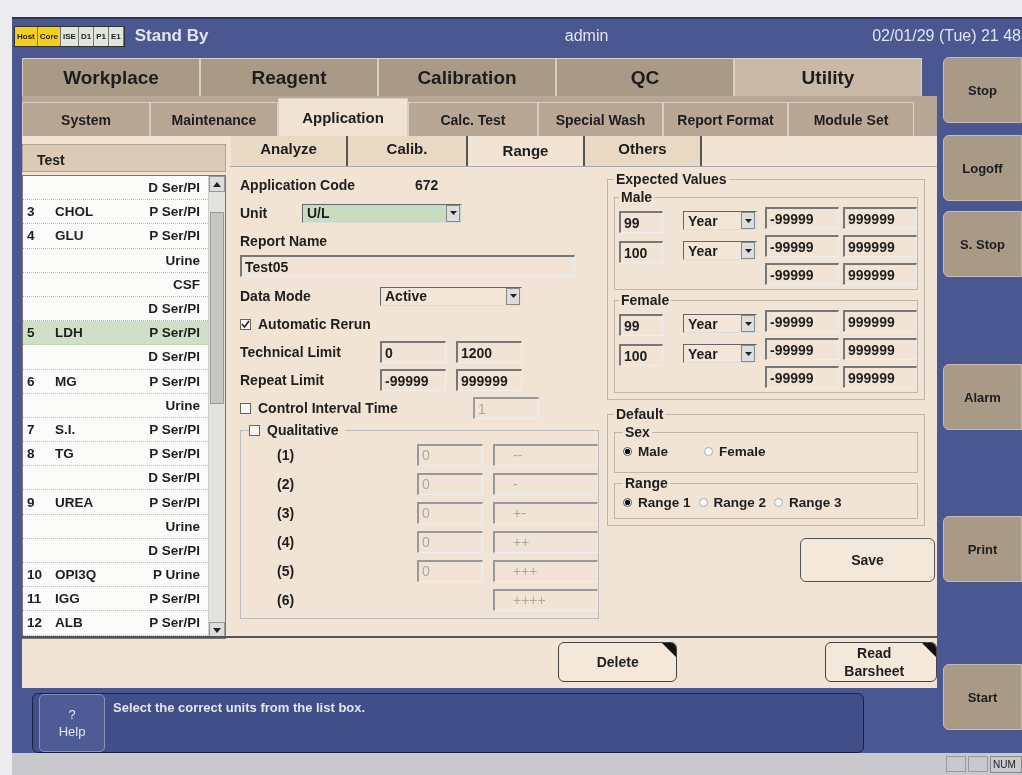 The width and height of the screenshot is (1022, 775). I want to click on radio-label: Female, so click(742, 451).